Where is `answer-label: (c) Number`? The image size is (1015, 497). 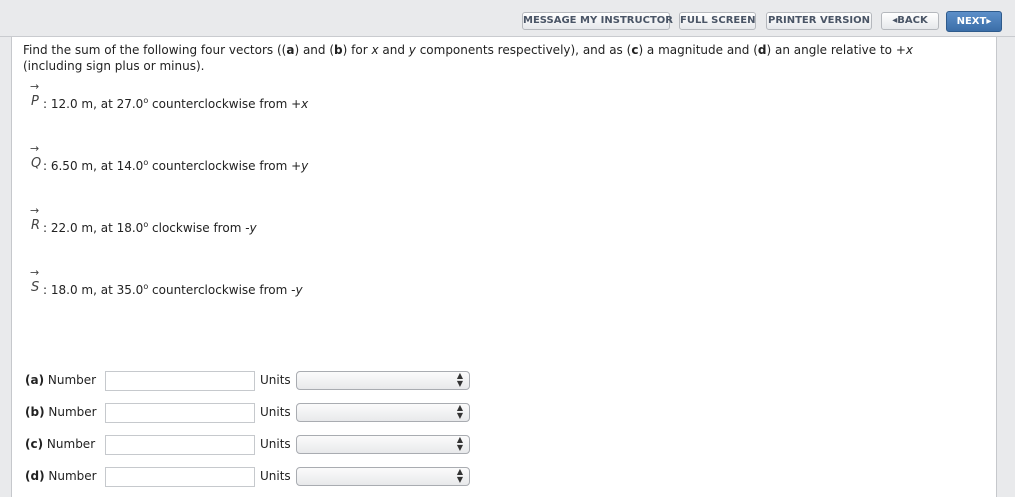 answer-label: (c) Number is located at coordinates (60, 444).